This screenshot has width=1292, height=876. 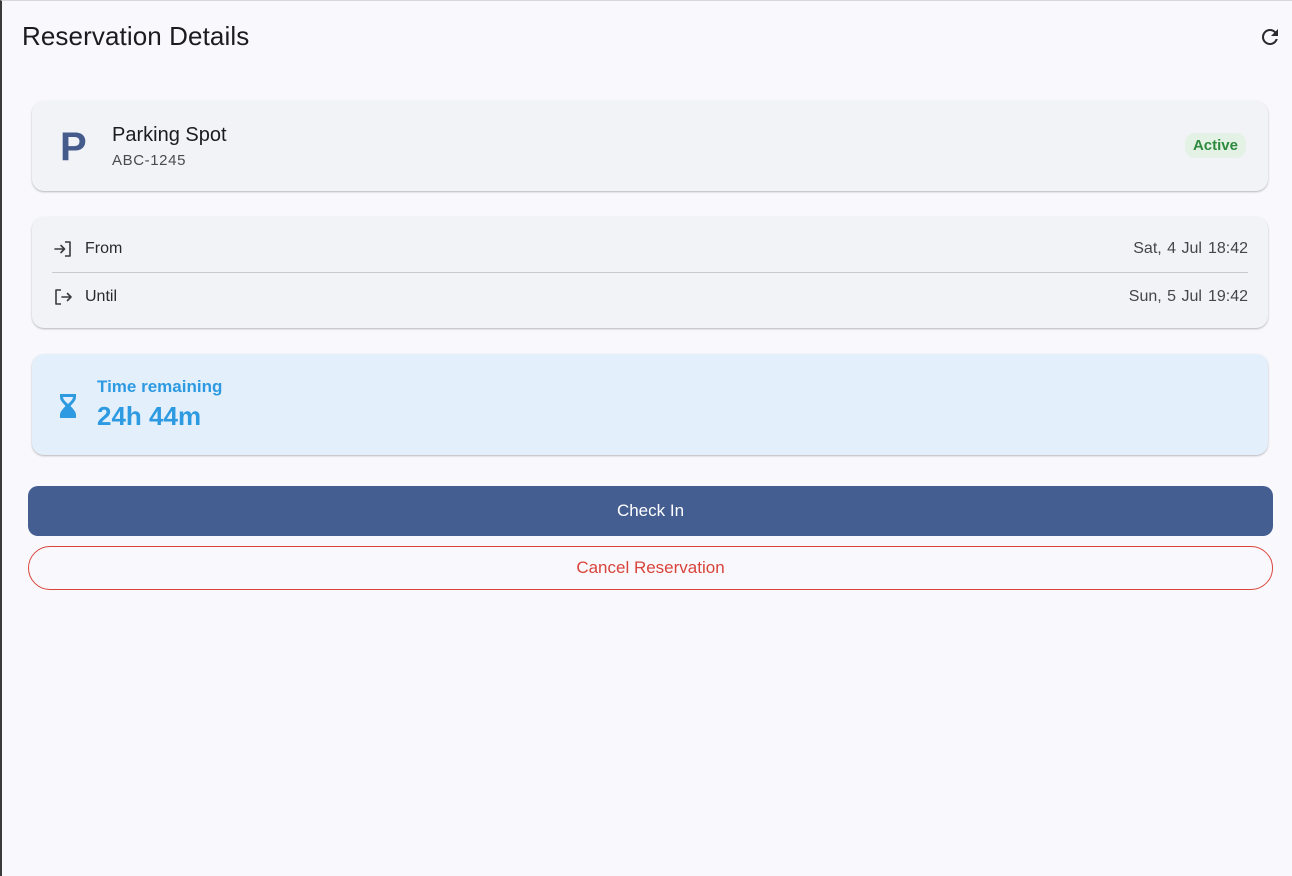 What do you see at coordinates (1227, 296) in the screenshot?
I see `until-time: 19:42` at bounding box center [1227, 296].